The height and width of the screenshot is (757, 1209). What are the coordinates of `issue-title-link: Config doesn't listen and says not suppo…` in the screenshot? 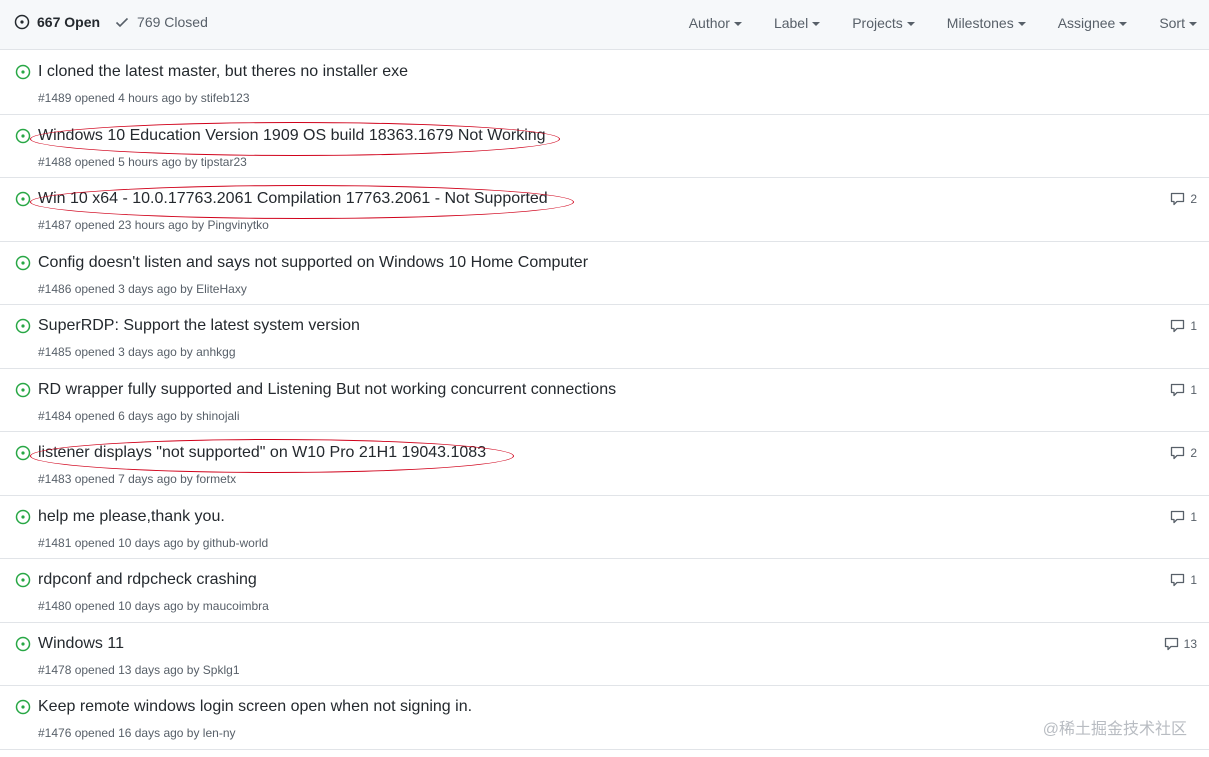 It's located at (313, 263).